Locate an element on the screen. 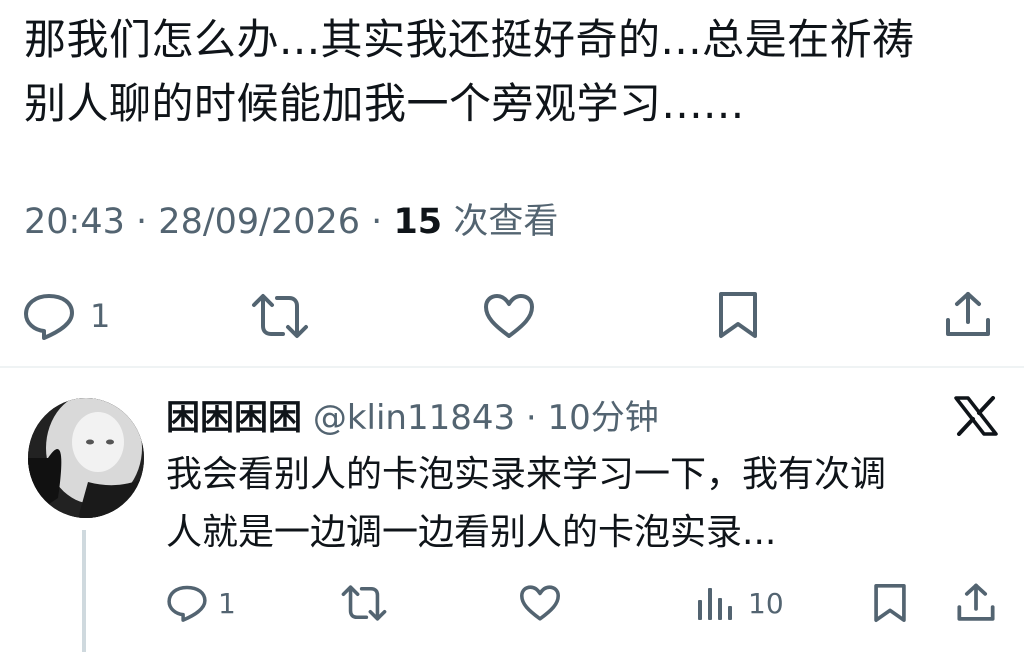 Image resolution: width=1024 pixels, height=652 pixels. reply-views-count: 10 is located at coordinates (766, 603).